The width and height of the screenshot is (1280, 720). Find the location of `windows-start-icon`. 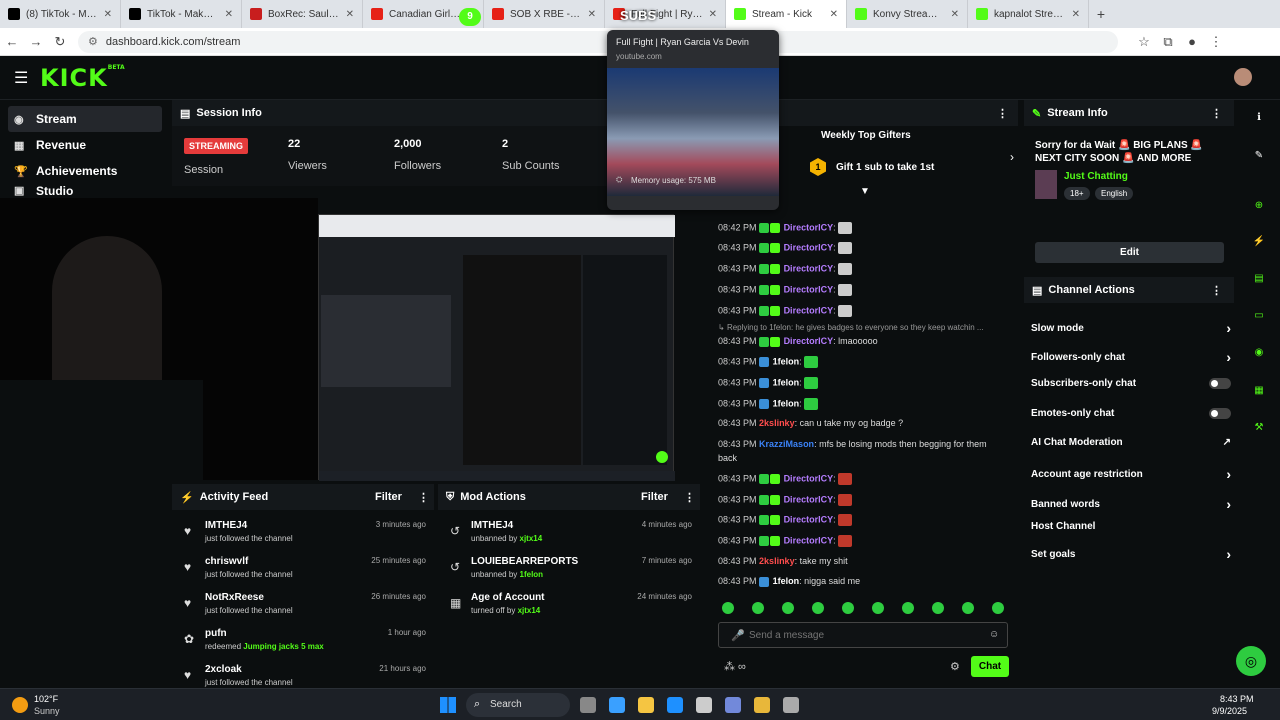

windows-start-icon is located at coordinates (448, 705).